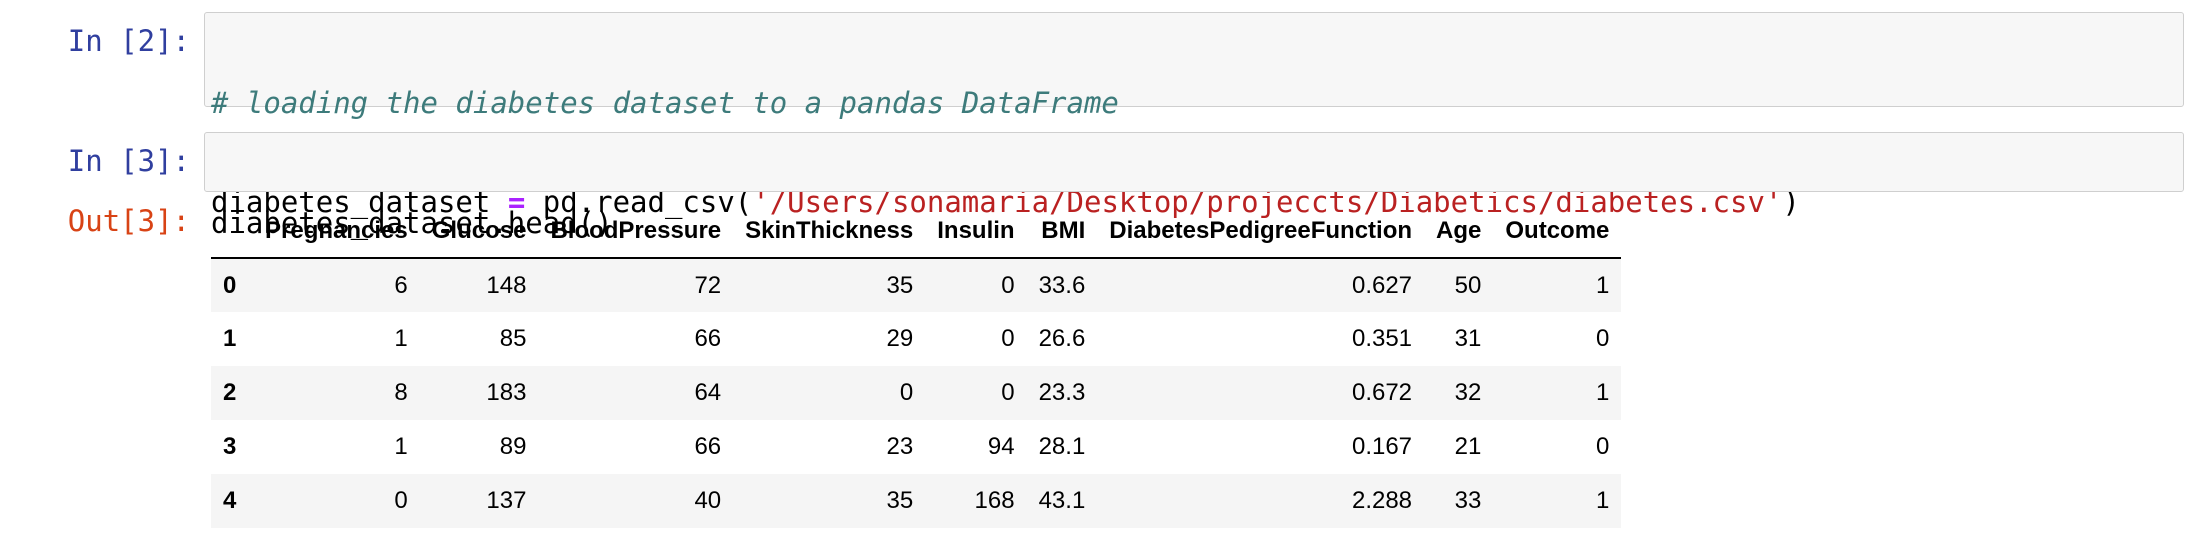 Image resolution: width=2202 pixels, height=546 pixels. I want to click on table-cell: 0.672, so click(1382, 392).